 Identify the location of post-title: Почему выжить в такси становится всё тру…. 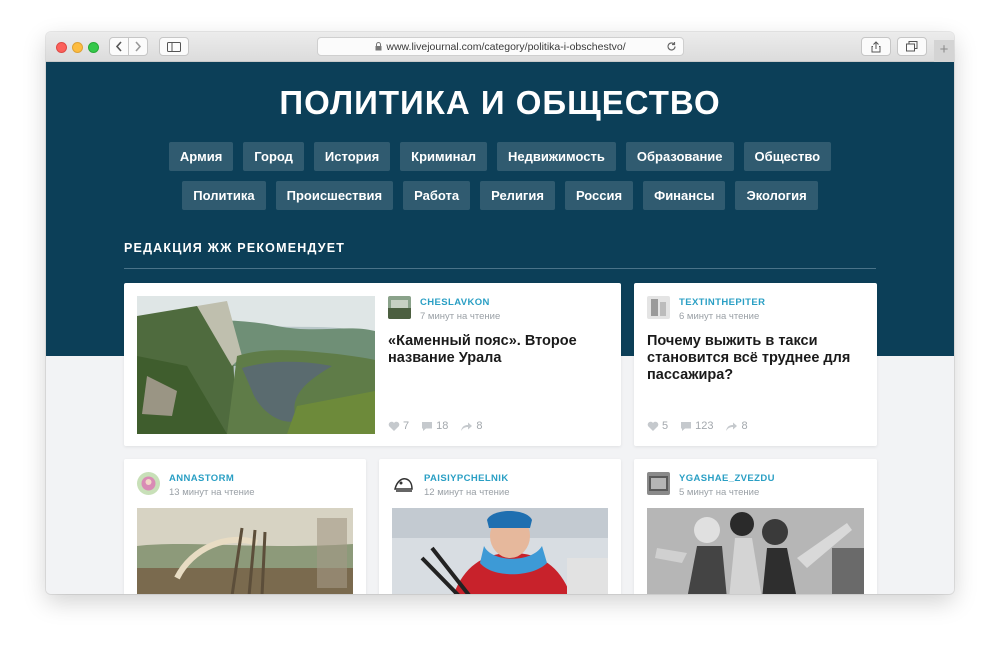
(758, 358).